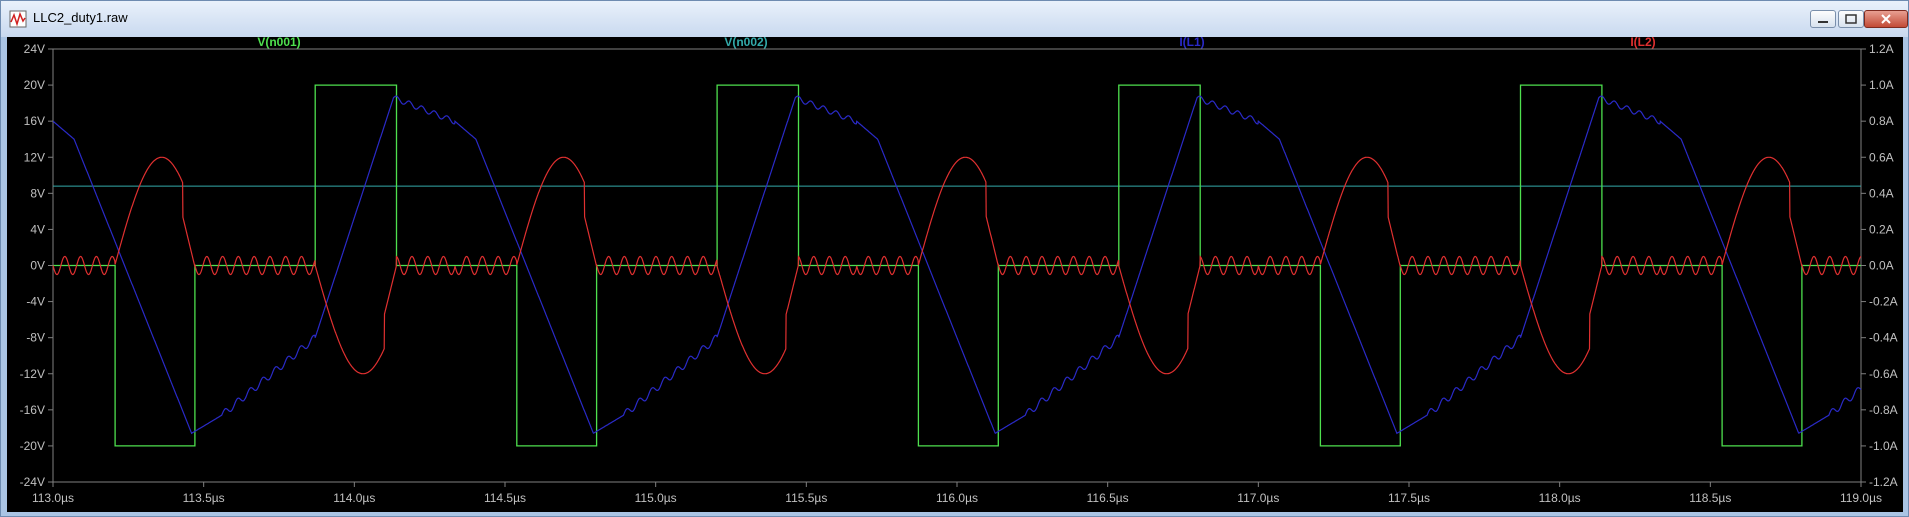  What do you see at coordinates (954, 19) in the screenshot?
I see `title-bar: LLC2_duty1.raw` at bounding box center [954, 19].